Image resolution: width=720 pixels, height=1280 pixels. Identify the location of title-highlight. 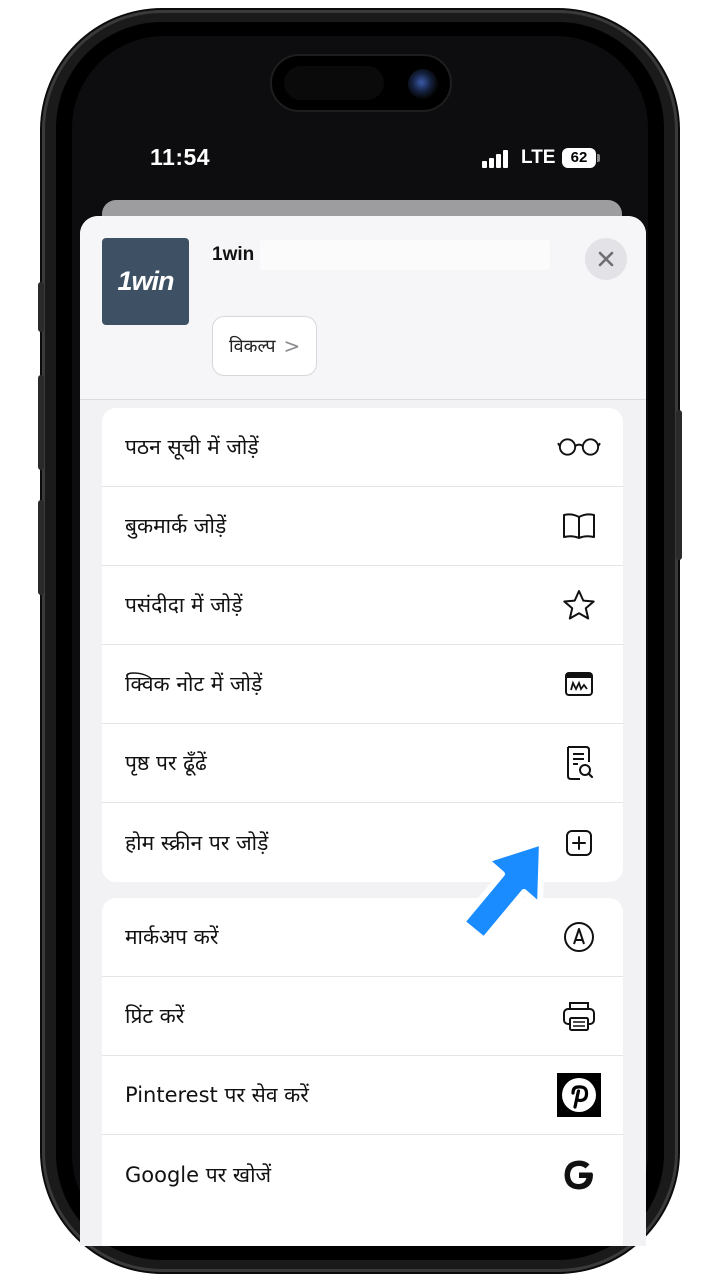
(405, 255).